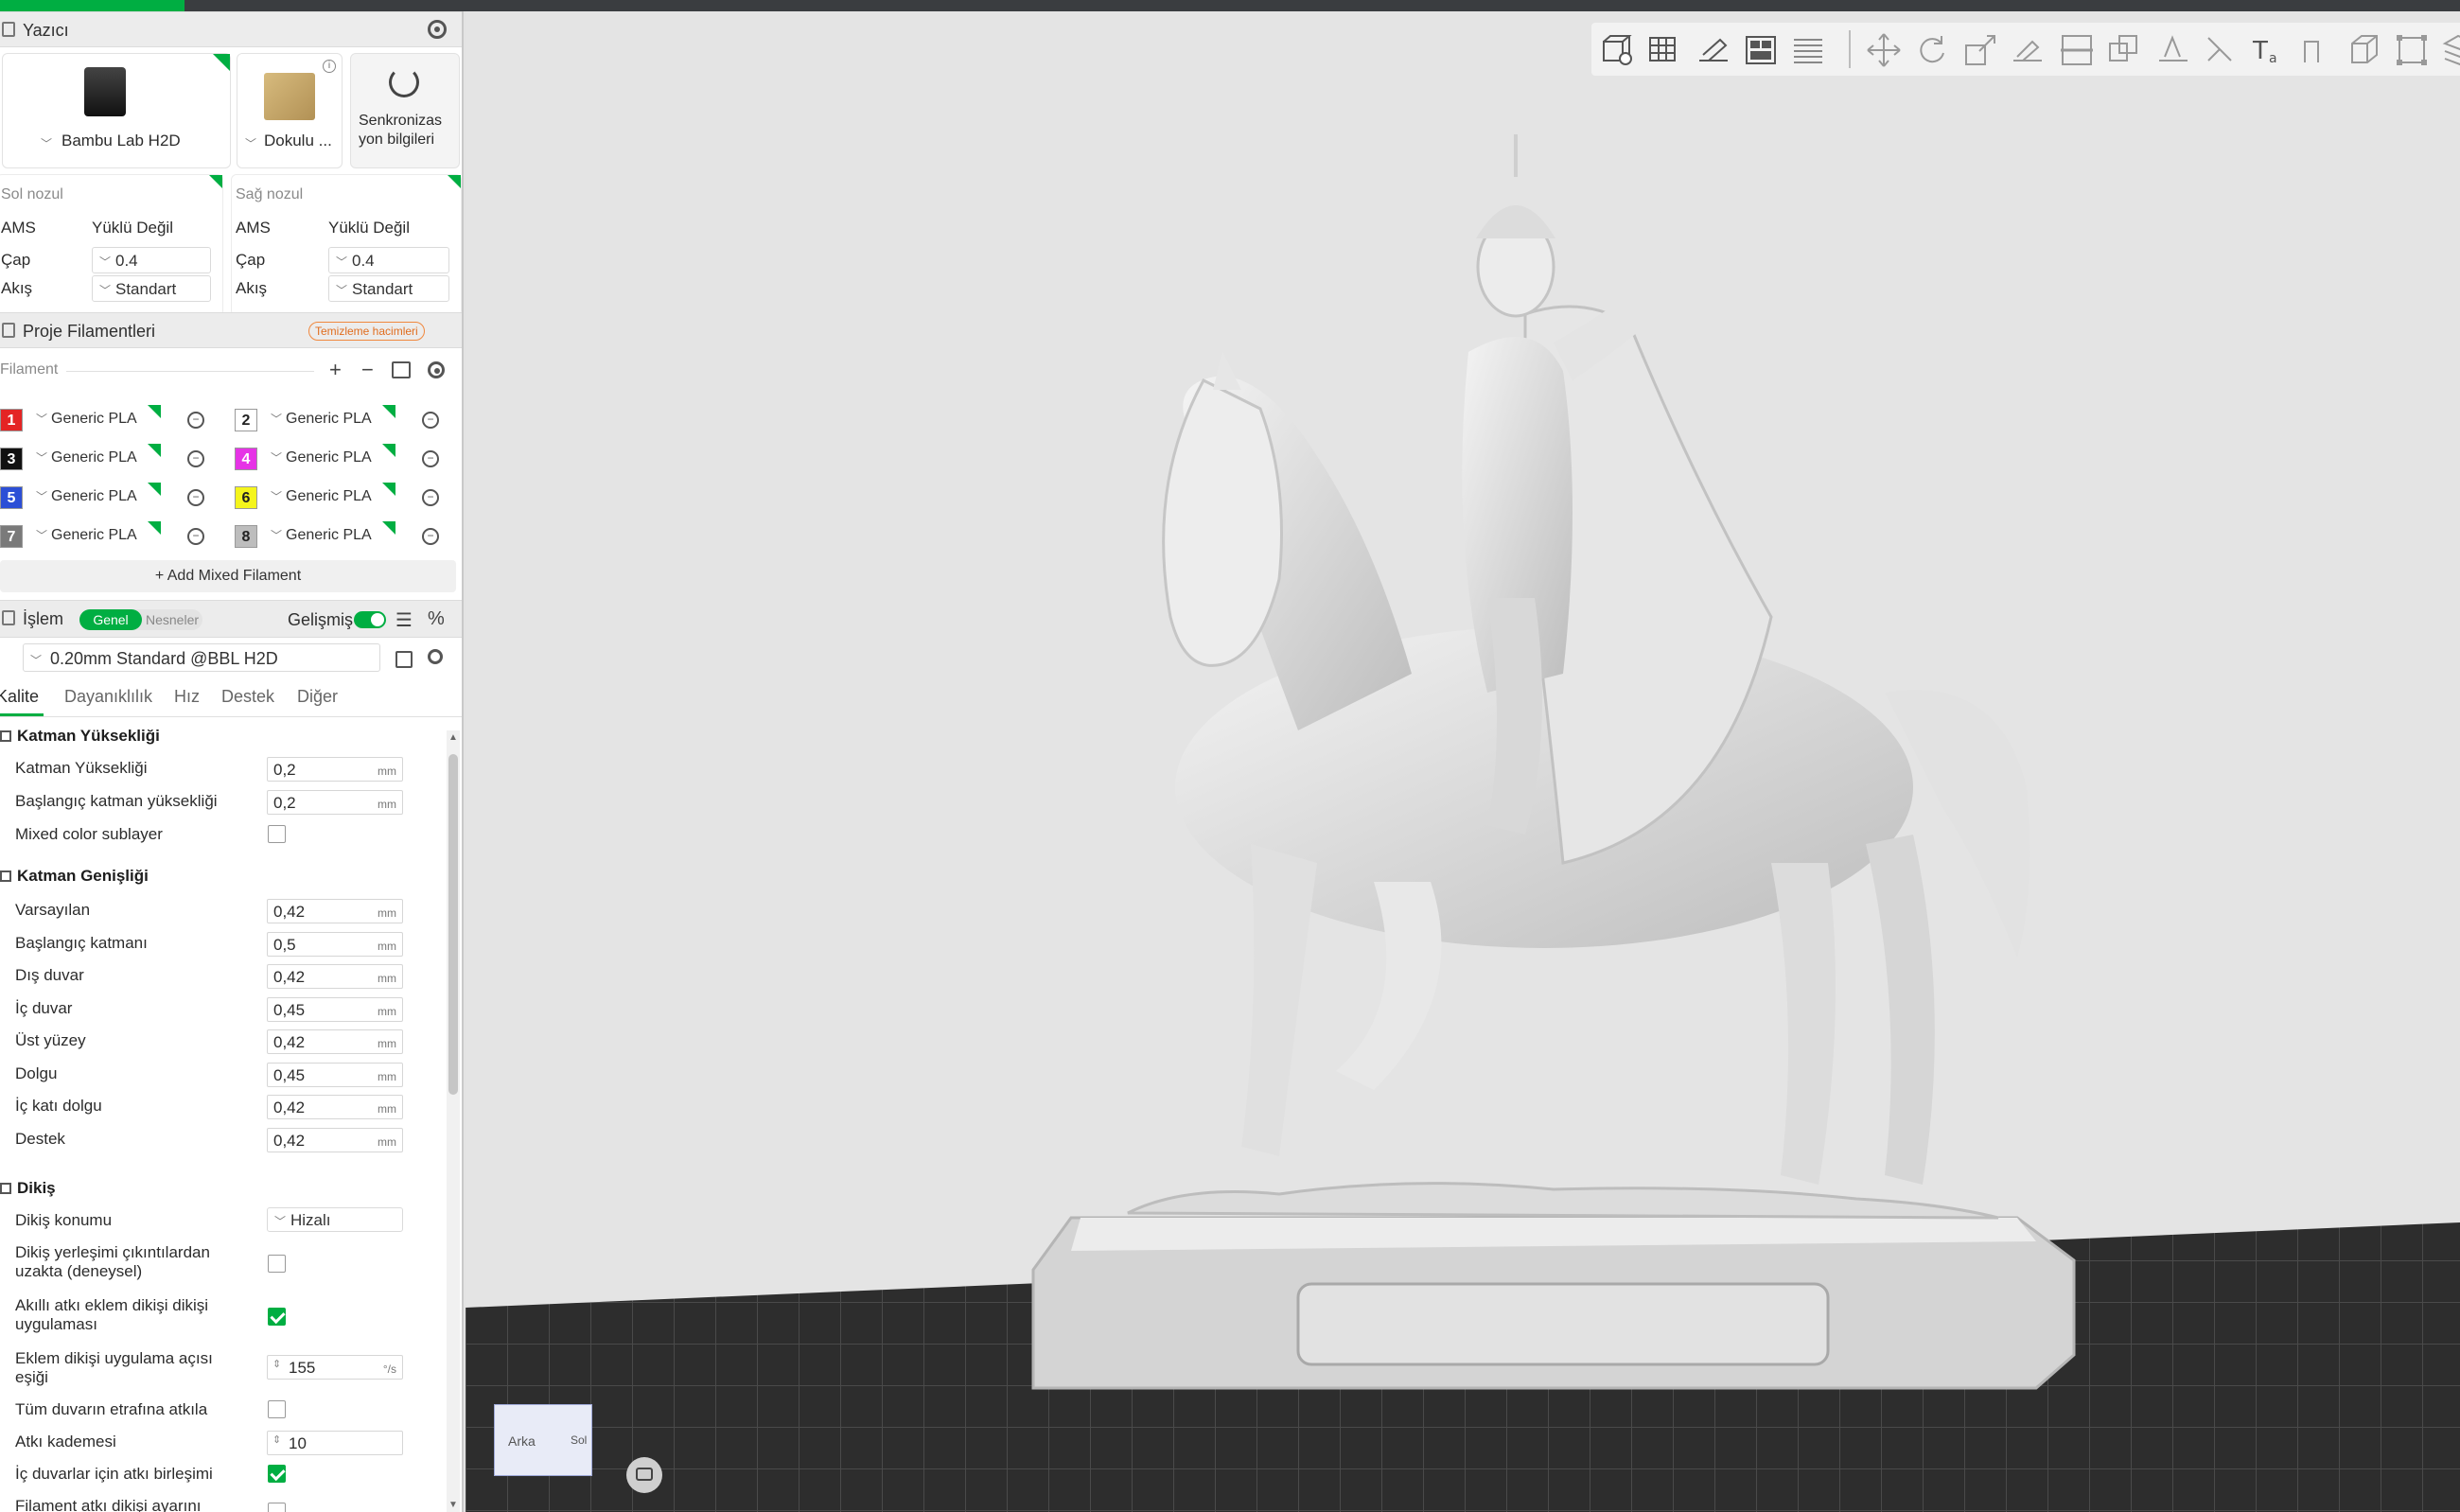  I want to click on tab-general: Genel, so click(110, 619).